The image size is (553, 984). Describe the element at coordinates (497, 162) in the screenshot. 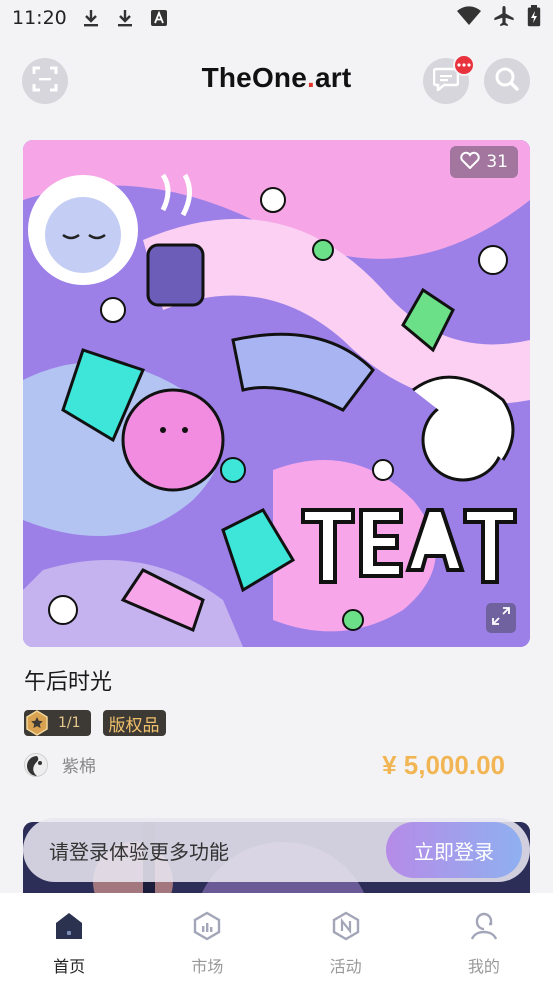

I see `like-count: 31` at that location.